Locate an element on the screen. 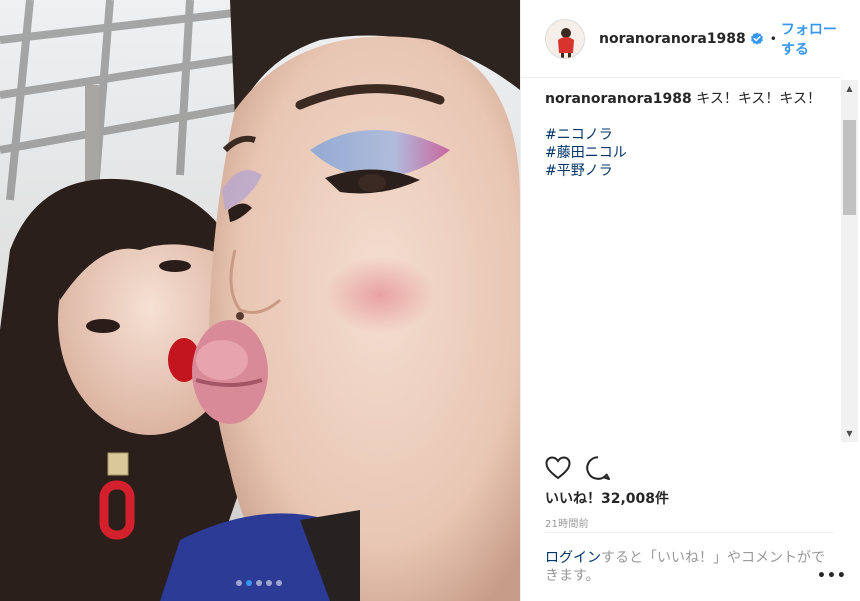 Image resolution: width=860 pixels, height=601 pixels. scroll-up-arrow-icon: ▲ is located at coordinates (849, 88).